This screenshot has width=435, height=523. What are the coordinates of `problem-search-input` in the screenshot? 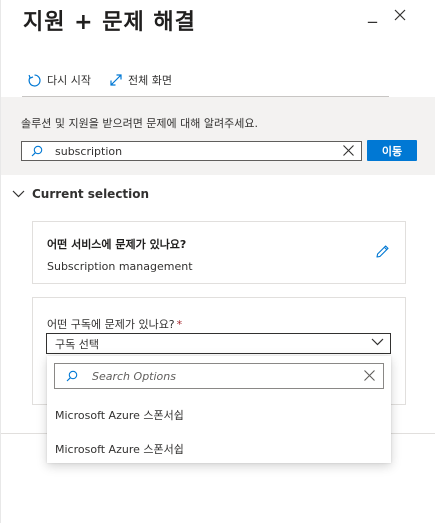 It's located at (190, 151).